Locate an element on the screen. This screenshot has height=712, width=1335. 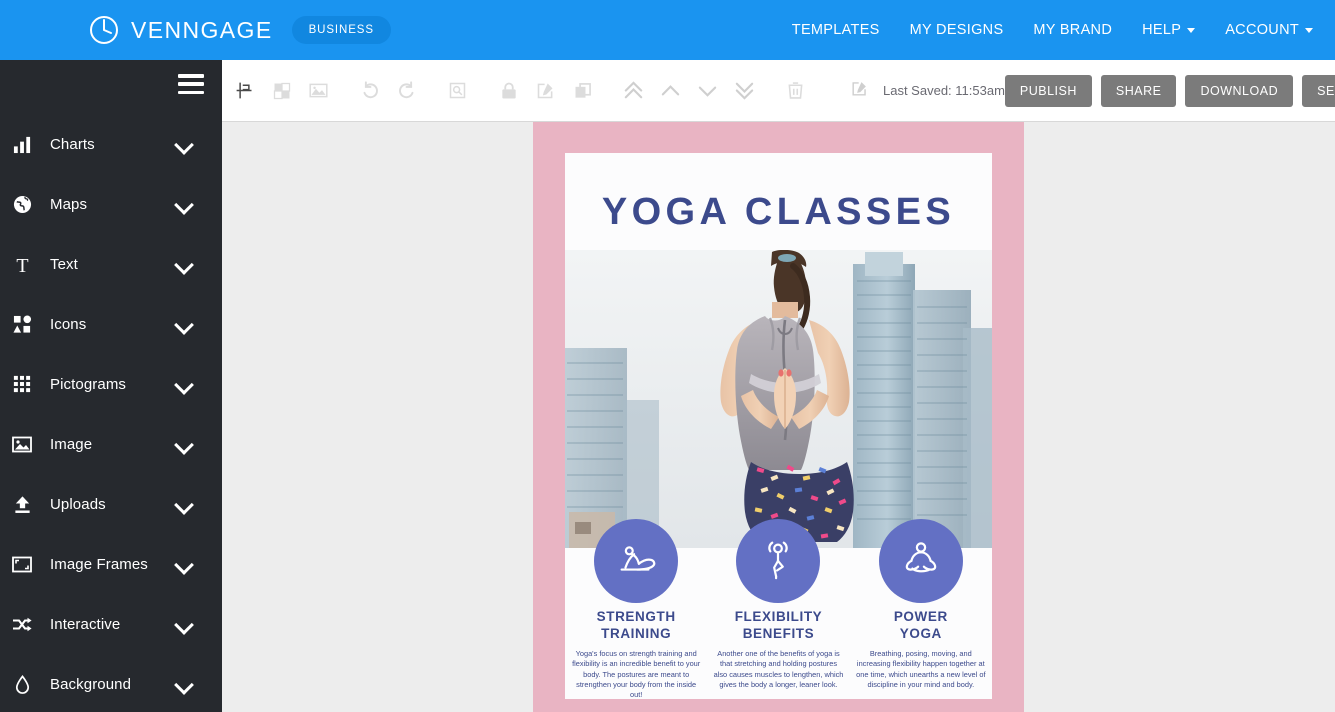
copy-icon is located at coordinates (582, 90).